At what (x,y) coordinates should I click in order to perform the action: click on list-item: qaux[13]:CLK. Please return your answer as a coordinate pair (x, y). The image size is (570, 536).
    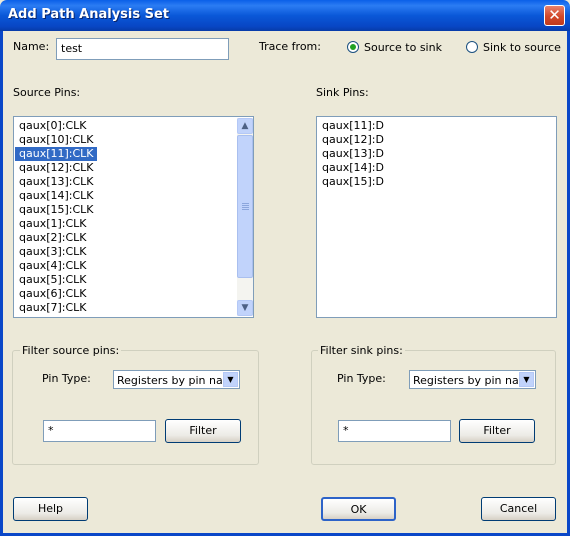
    Looking at the image, I should click on (56, 182).